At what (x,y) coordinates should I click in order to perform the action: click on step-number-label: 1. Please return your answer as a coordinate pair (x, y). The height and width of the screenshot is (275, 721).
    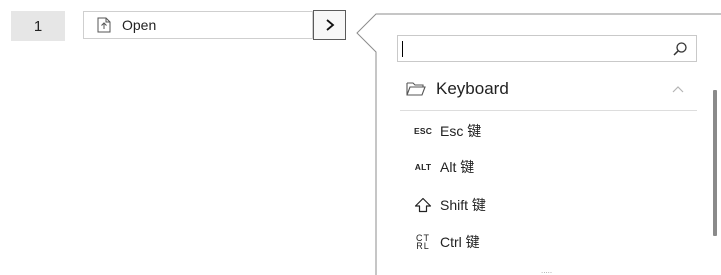
    Looking at the image, I should click on (38, 26).